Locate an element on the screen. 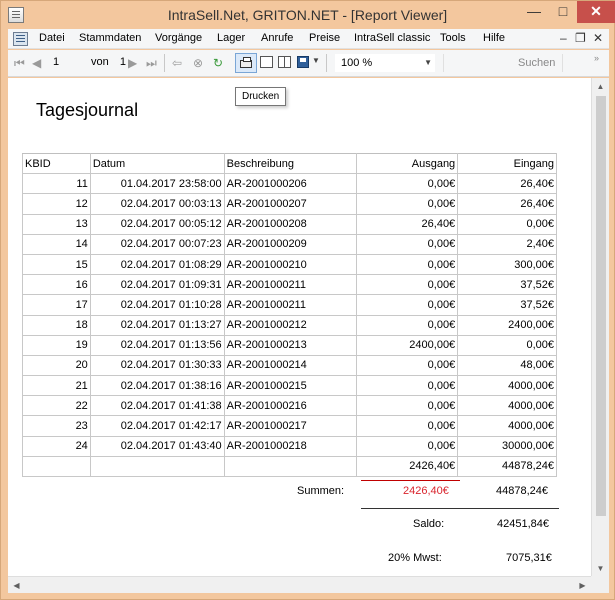 The height and width of the screenshot is (600, 615). menu-vorgaenge: Vorgänge is located at coordinates (178, 38).